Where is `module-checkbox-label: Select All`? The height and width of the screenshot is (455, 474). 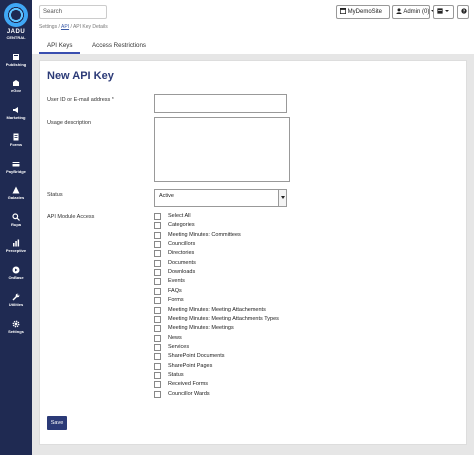 module-checkbox-label: Select All is located at coordinates (179, 216).